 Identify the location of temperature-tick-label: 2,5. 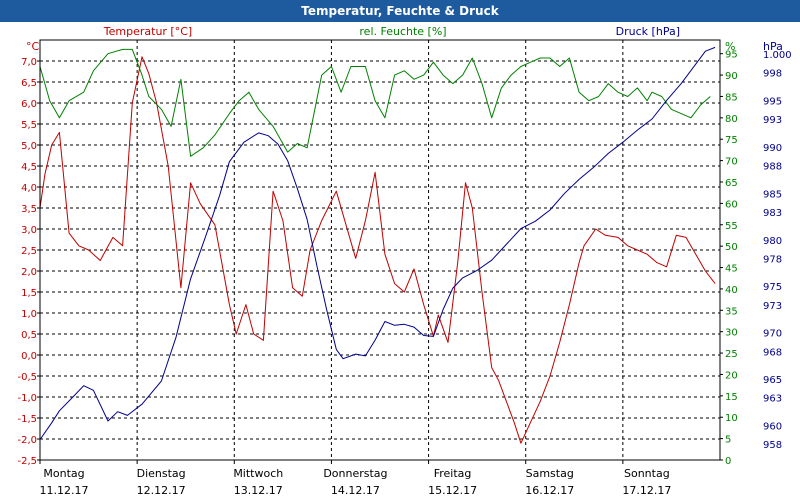
(29, 251).